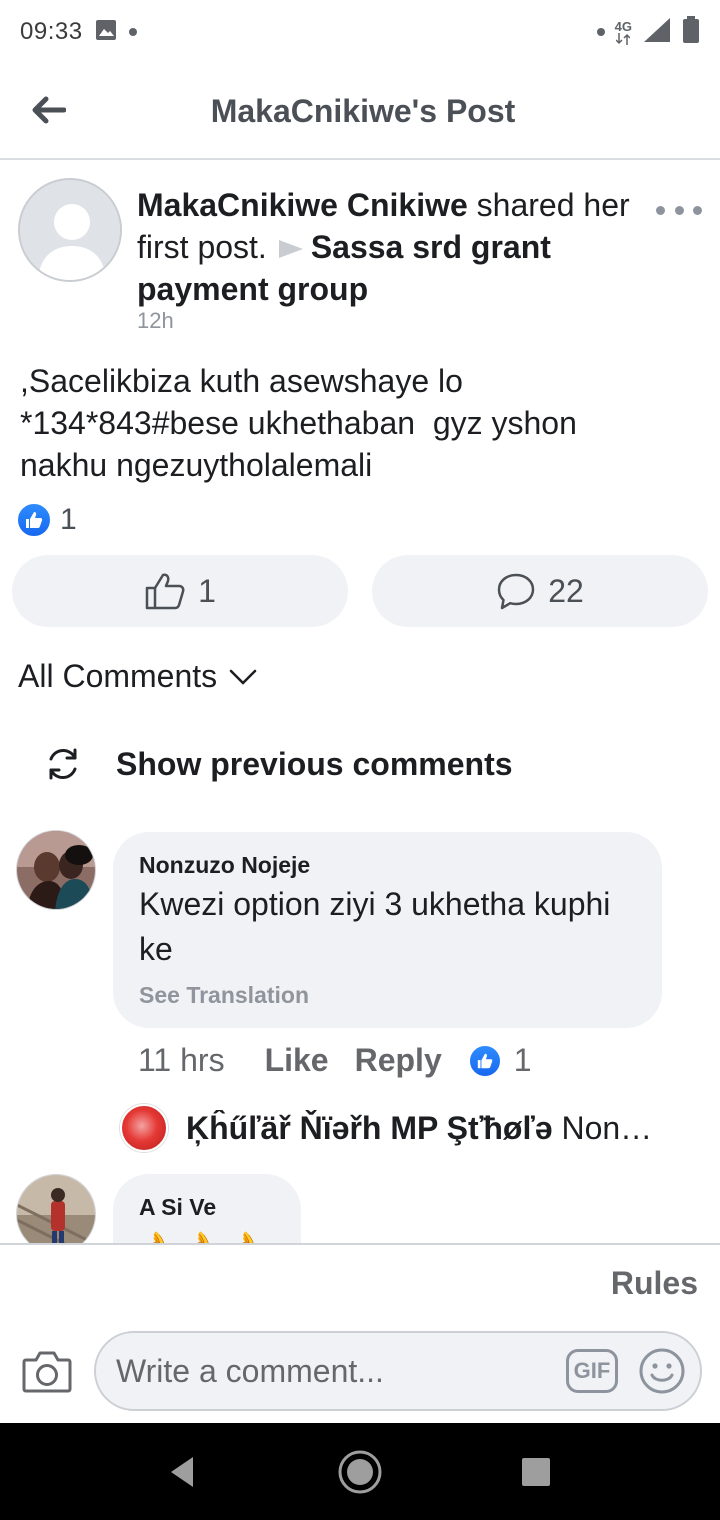 This screenshot has width=720, height=1520. Describe the element at coordinates (623, 26) in the screenshot. I see `network-type-label: 4G` at that location.